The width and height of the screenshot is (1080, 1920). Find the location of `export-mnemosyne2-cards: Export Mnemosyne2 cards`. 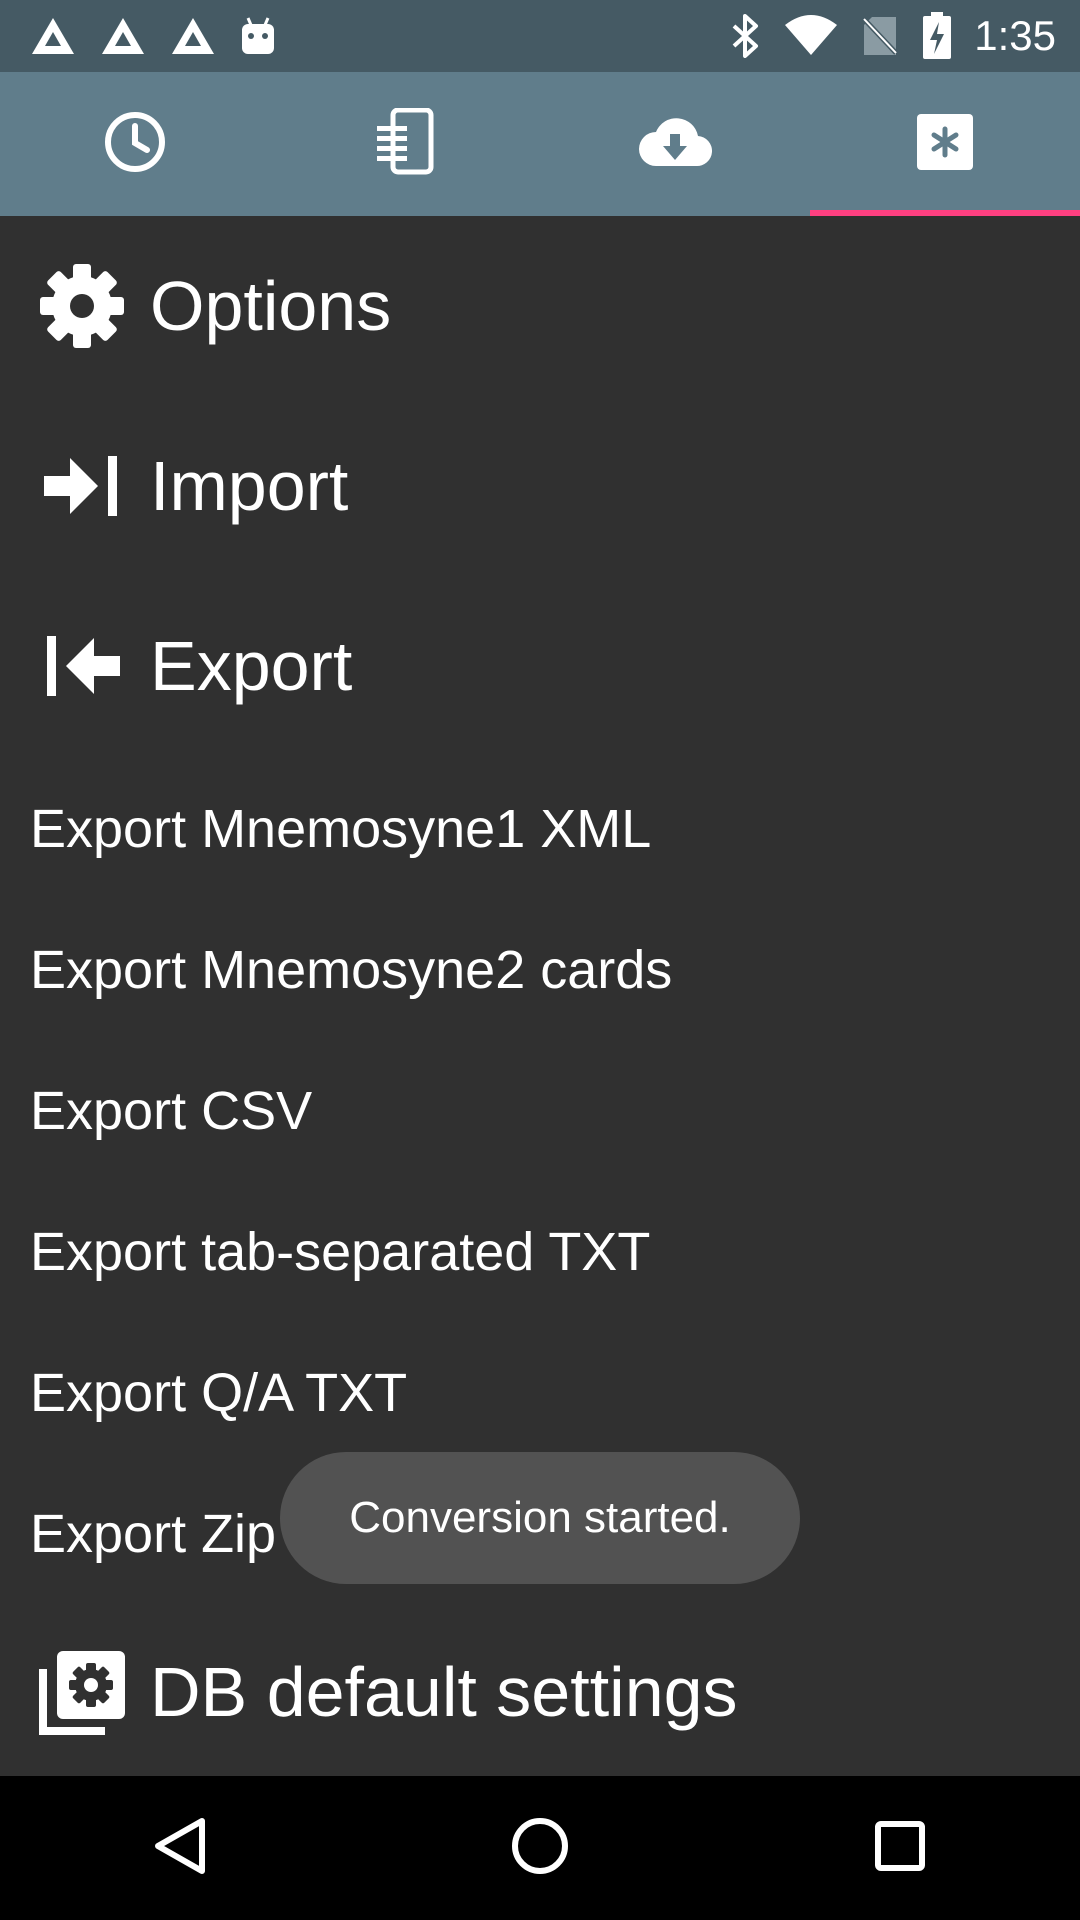

export-mnemosyne2-cards: Export Mnemosyne2 cards is located at coordinates (540, 969).